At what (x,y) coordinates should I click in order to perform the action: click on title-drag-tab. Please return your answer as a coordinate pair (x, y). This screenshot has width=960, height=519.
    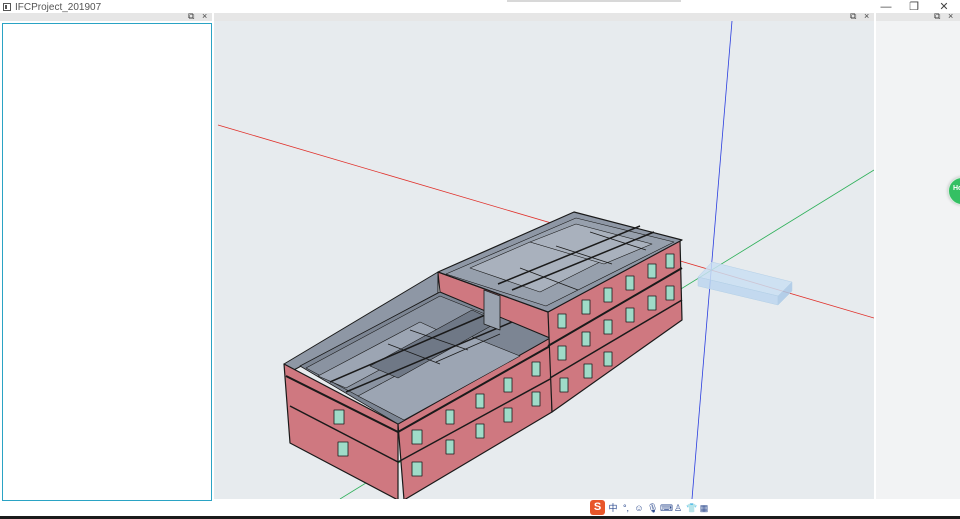
    Looking at the image, I should click on (594, 1).